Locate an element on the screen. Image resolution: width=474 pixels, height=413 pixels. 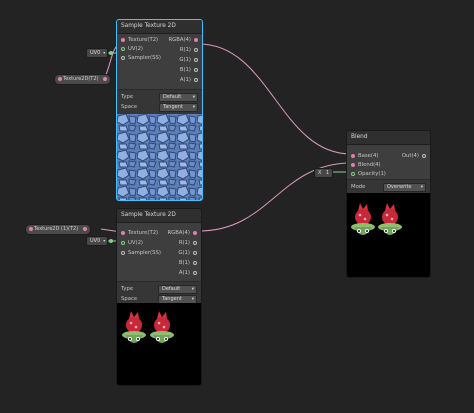
mode-row: Mode Overwrite ▾ is located at coordinates (388, 187).